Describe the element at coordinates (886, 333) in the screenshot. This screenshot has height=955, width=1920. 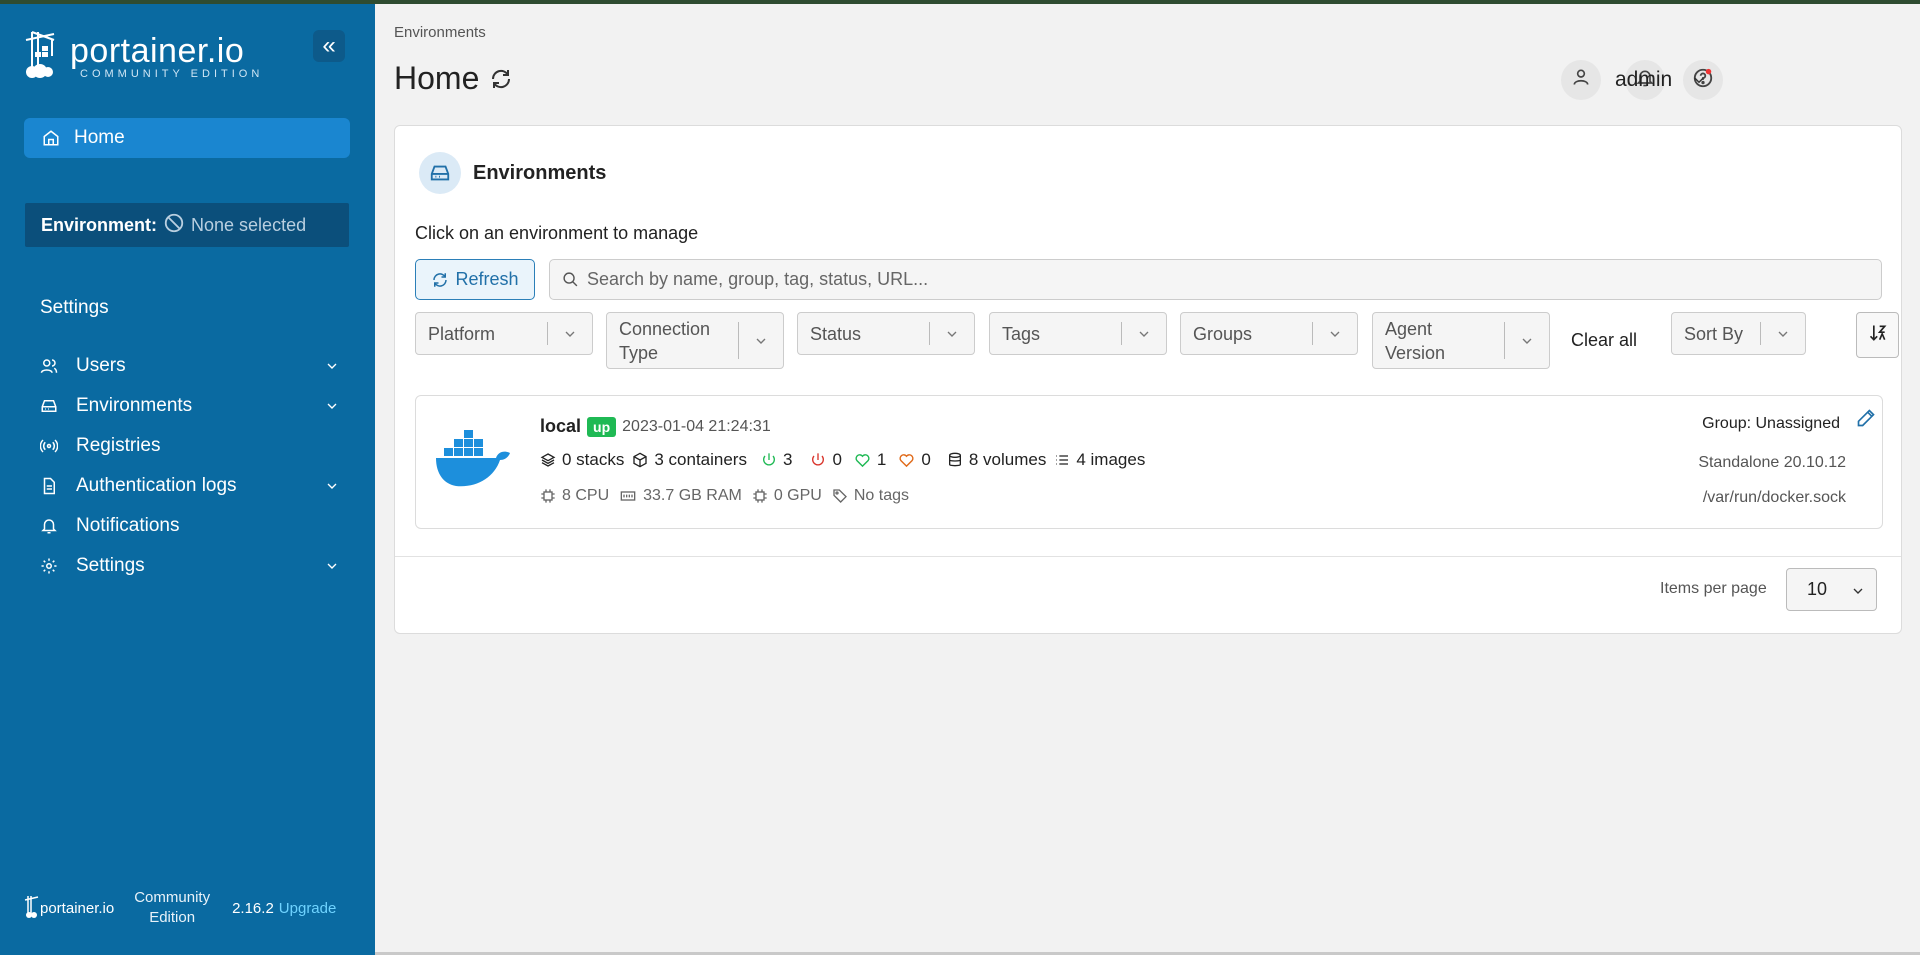
I see `status-filter: Status` at that location.